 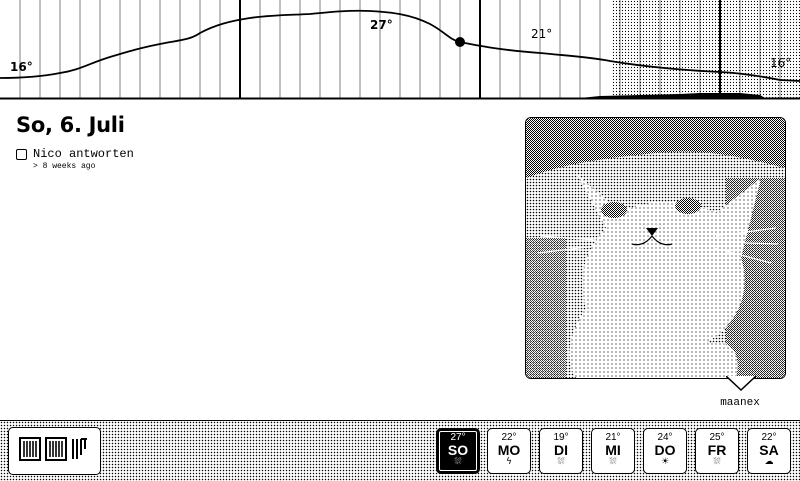 I want to click on day-card-do: 24° DO ☀, so click(x=665, y=451).